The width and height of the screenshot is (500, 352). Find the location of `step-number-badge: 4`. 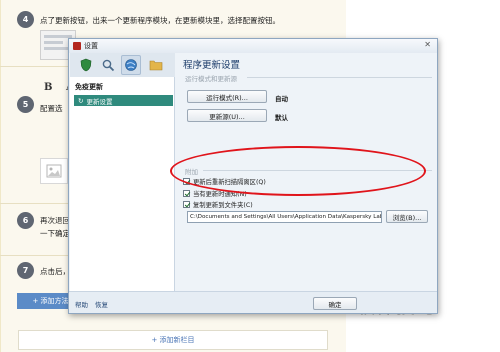

step-number-badge: 4 is located at coordinates (25, 19).